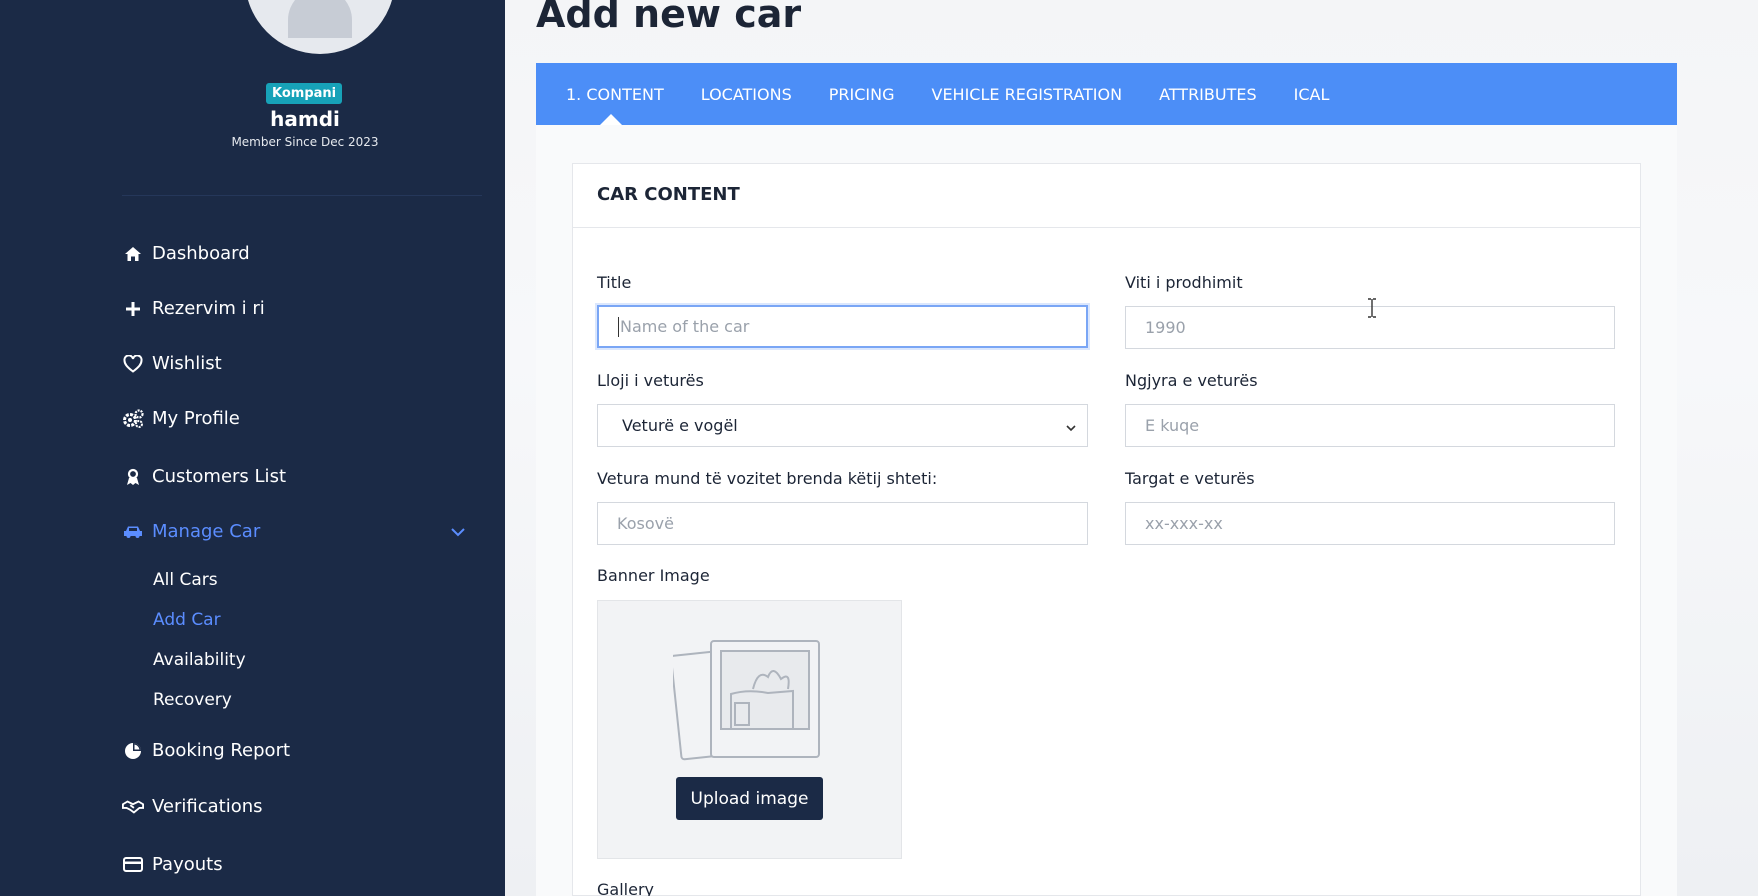  Describe the element at coordinates (199, 660) in the screenshot. I see `sidebar-subitem-availability: Availability` at that location.